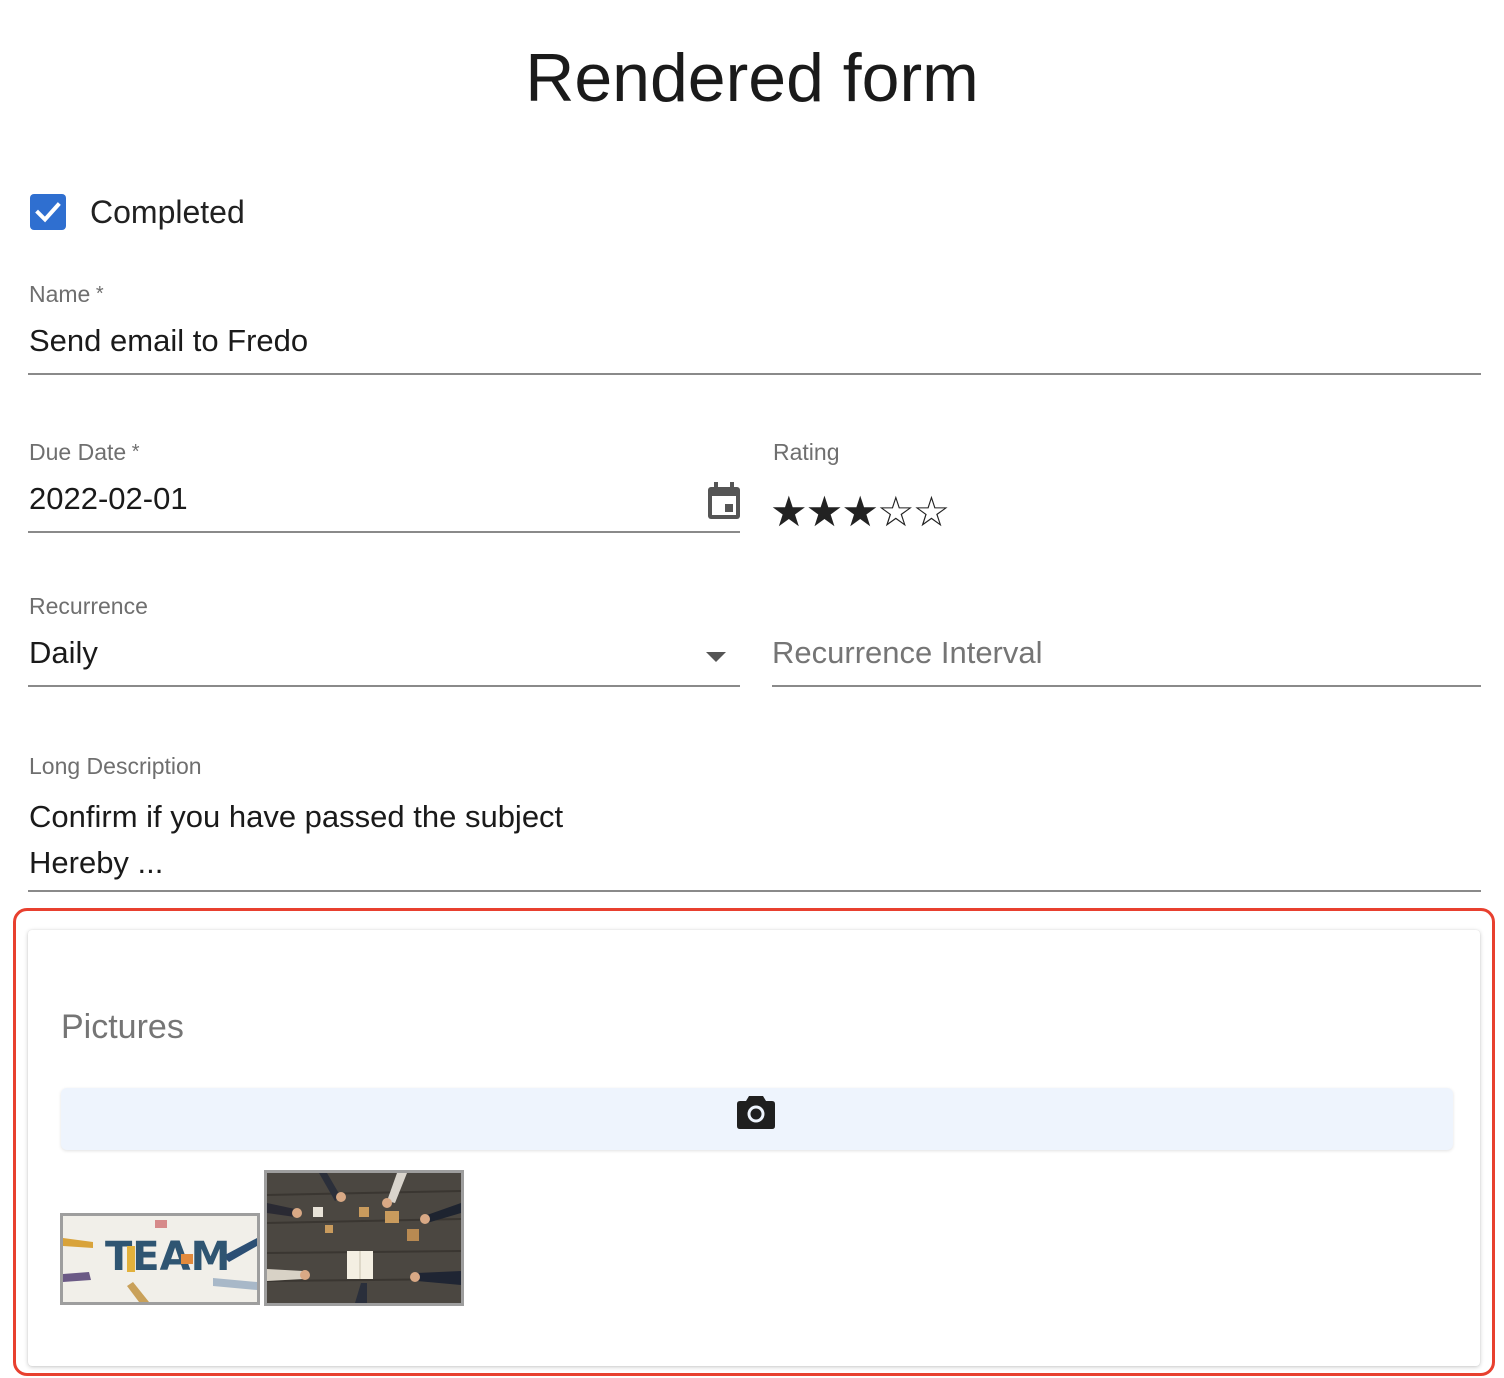 The width and height of the screenshot is (1504, 1378). Describe the element at coordinates (108, 499) in the screenshot. I see `due-date-input: 2022-02-01` at that location.